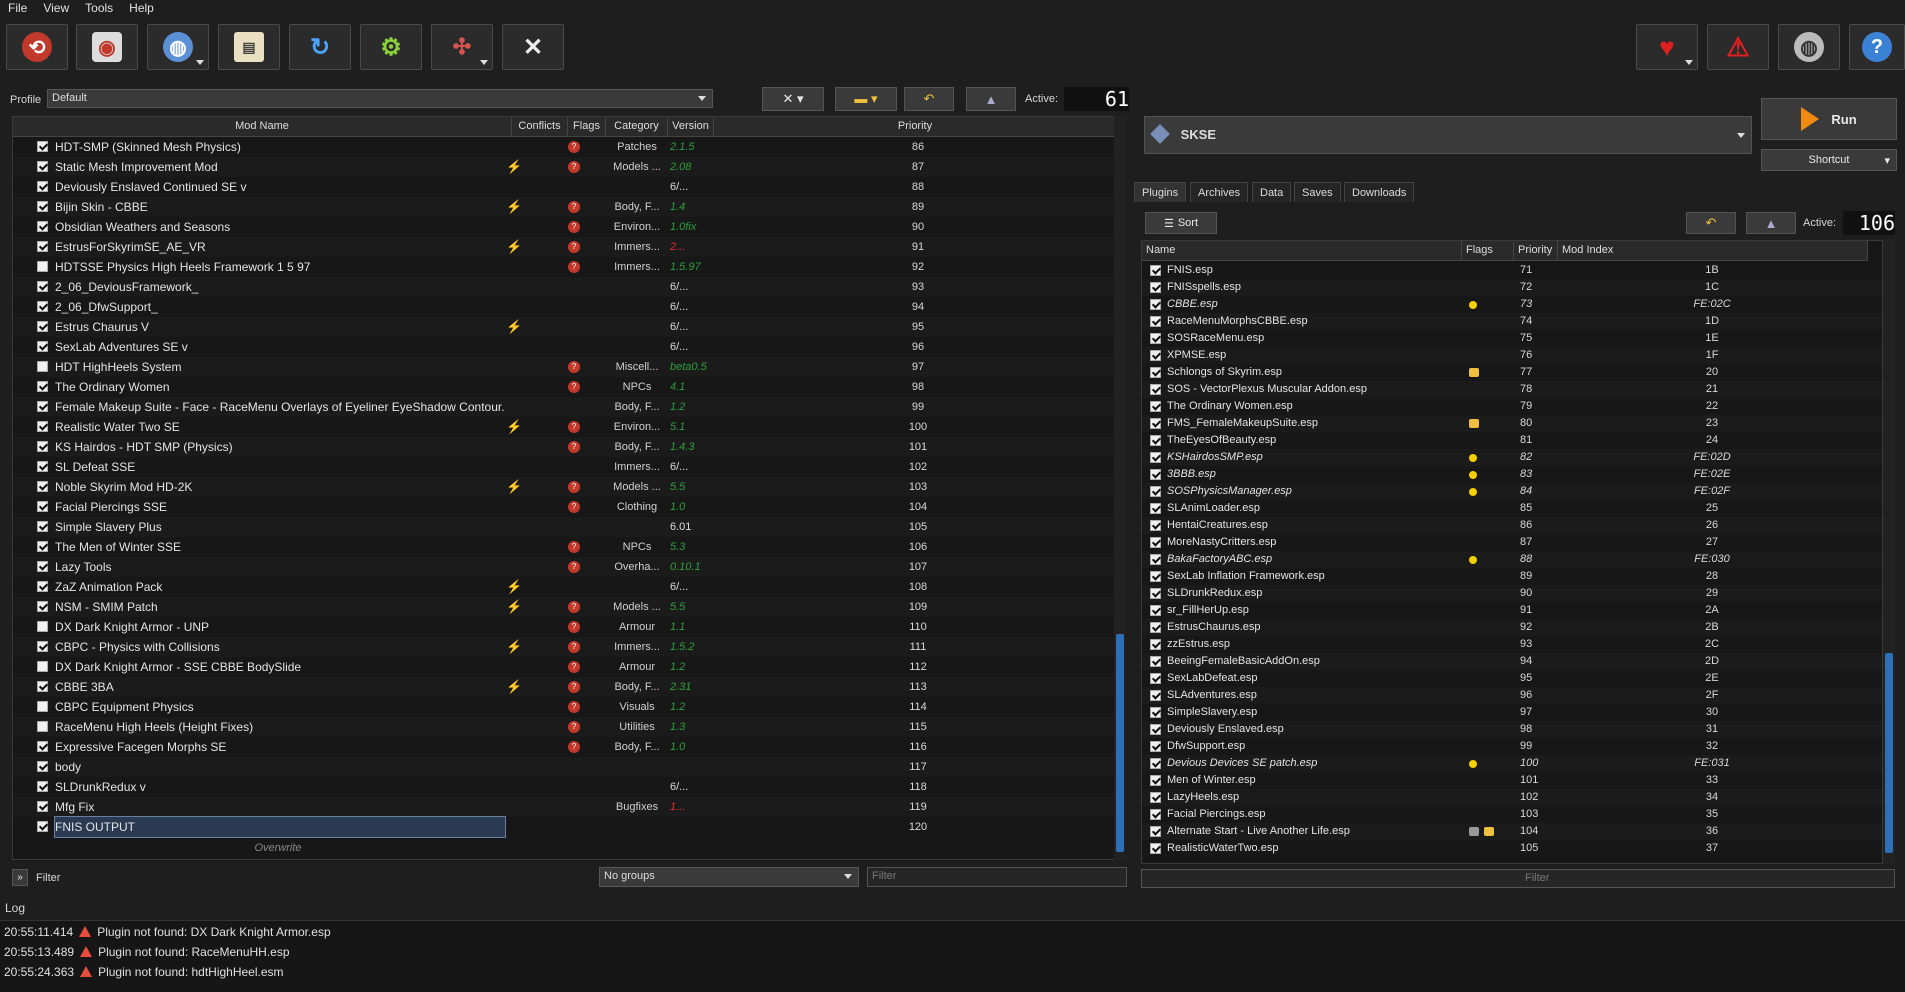 Image resolution: width=1905 pixels, height=992 pixels. I want to click on plugin-row: RaceMenuMorphsCBBE.esp 74 1D, so click(1512, 321).